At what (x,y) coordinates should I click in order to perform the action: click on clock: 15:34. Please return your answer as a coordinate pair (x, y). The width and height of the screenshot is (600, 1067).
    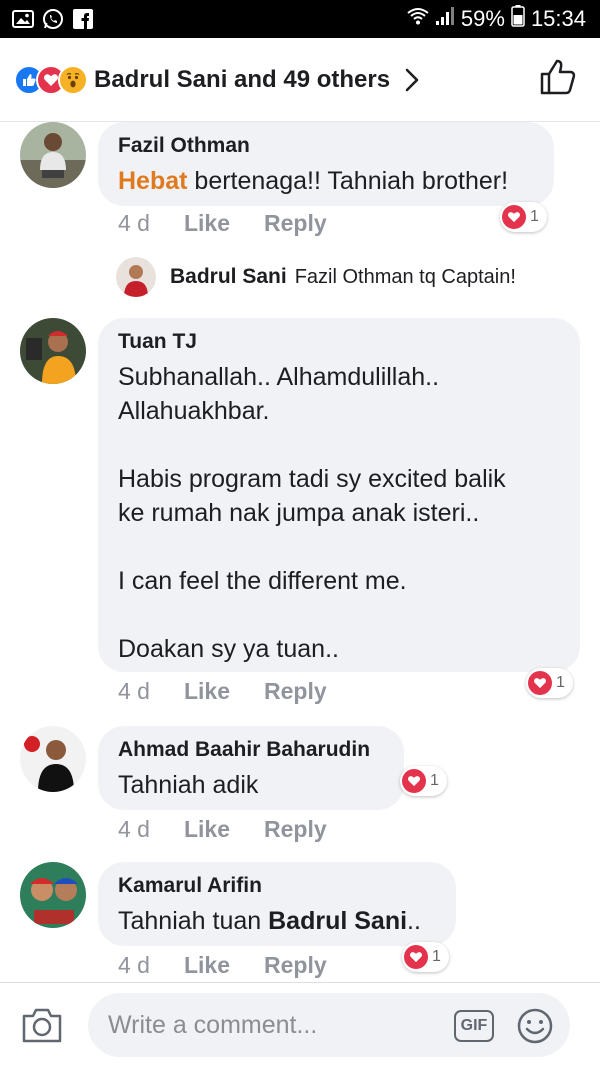
    Looking at the image, I should click on (558, 18).